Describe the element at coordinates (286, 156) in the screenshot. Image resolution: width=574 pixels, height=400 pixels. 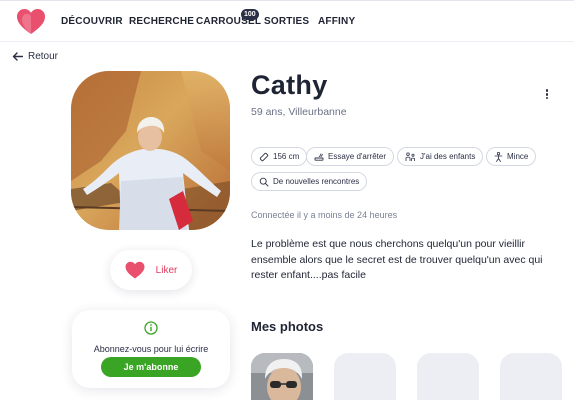
I see `chip-height-label: 156 cm` at that location.